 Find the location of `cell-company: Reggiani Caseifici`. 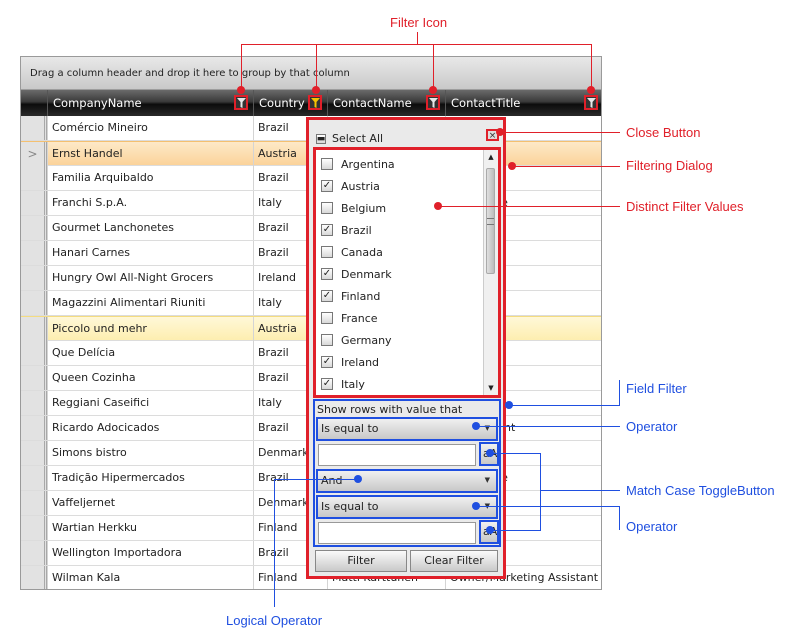

cell-company: Reggiani Caseifici is located at coordinates (150, 403).